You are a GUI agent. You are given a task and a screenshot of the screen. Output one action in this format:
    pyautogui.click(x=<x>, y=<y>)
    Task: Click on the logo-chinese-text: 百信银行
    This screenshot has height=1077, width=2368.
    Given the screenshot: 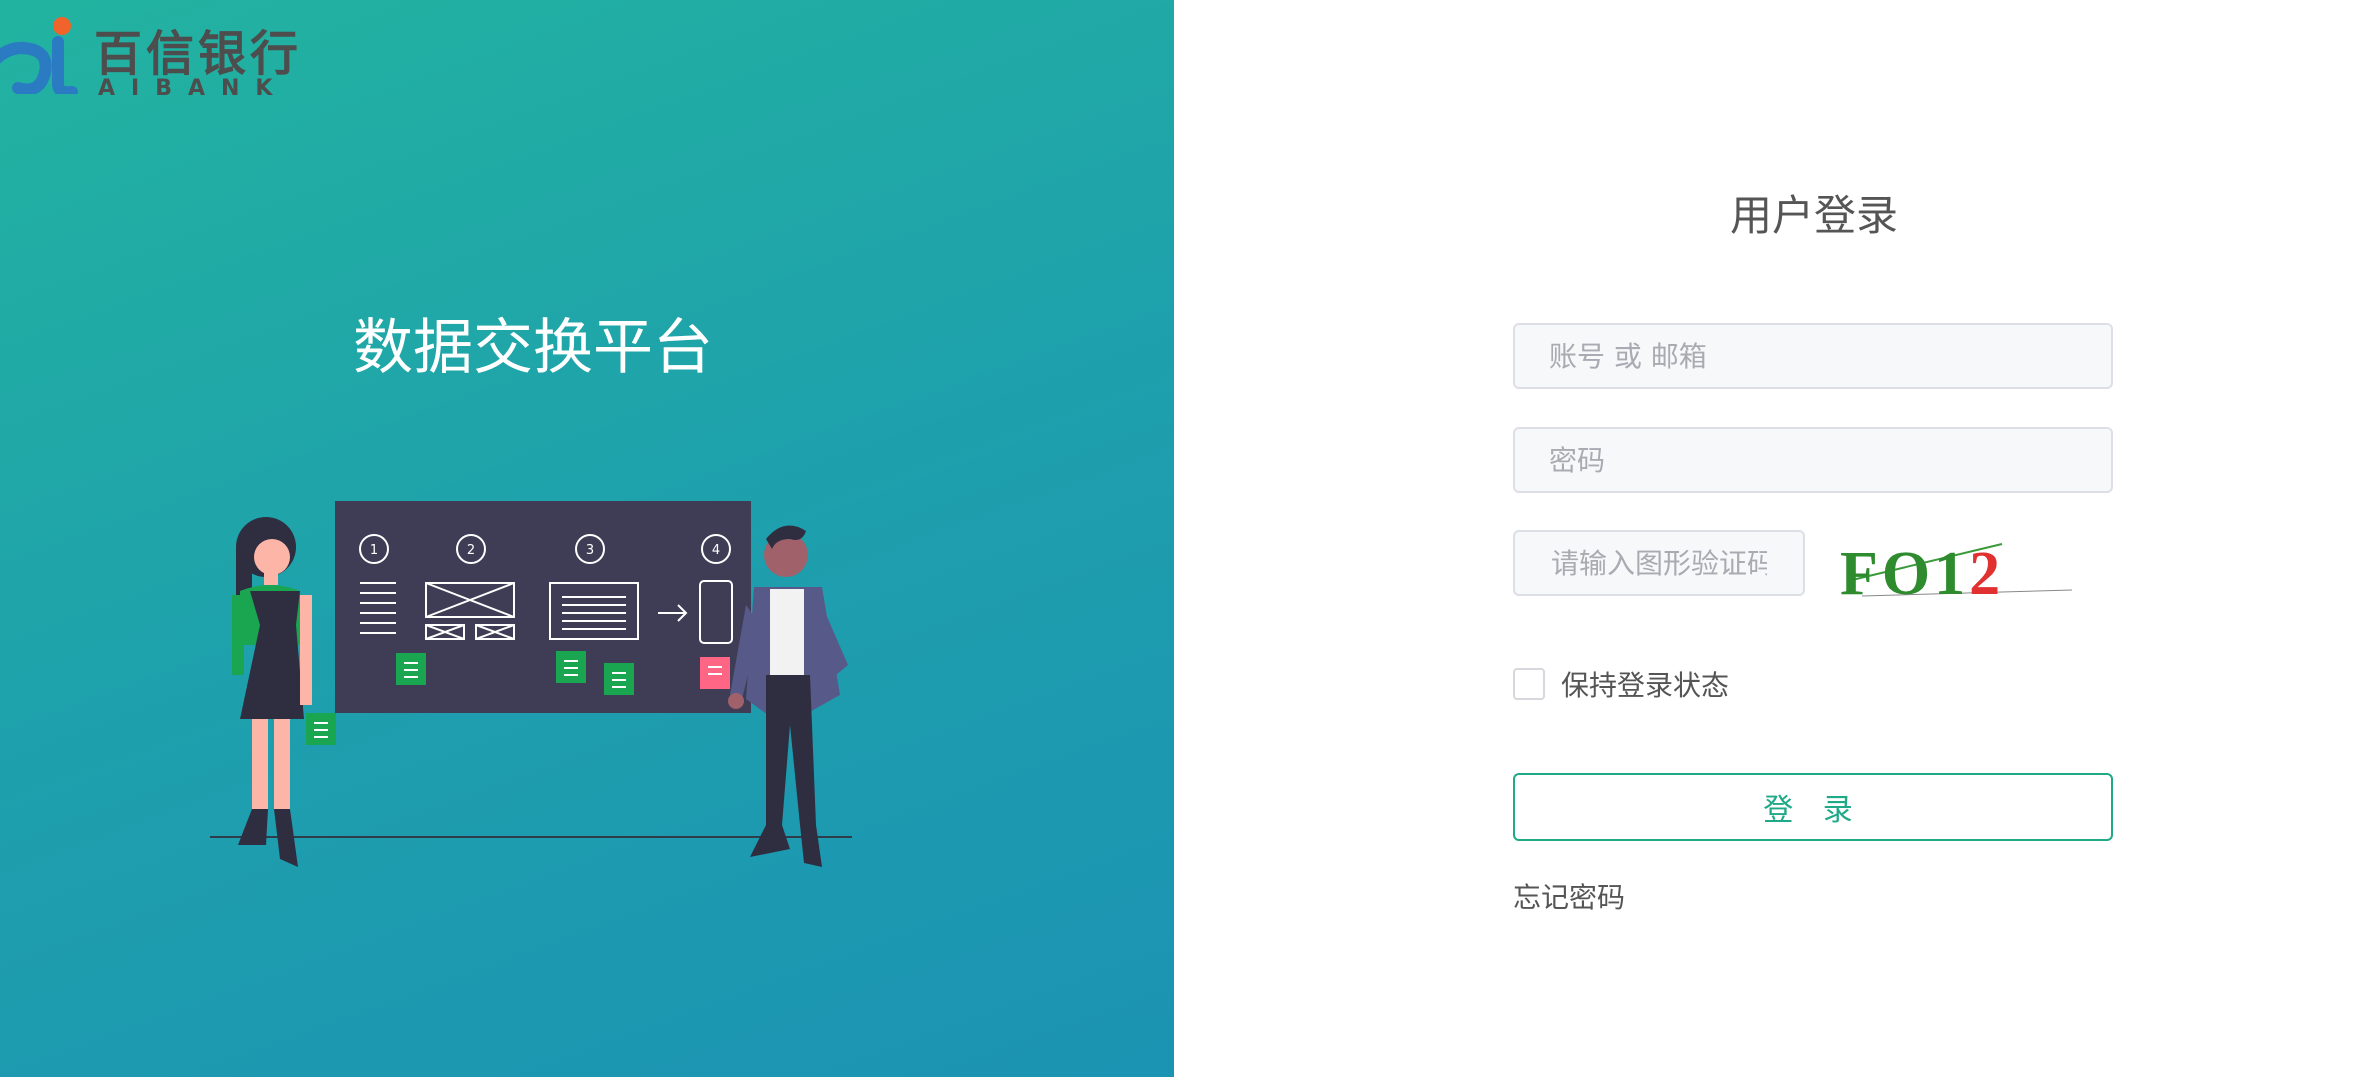 What is the action you would take?
    pyautogui.click(x=198, y=54)
    